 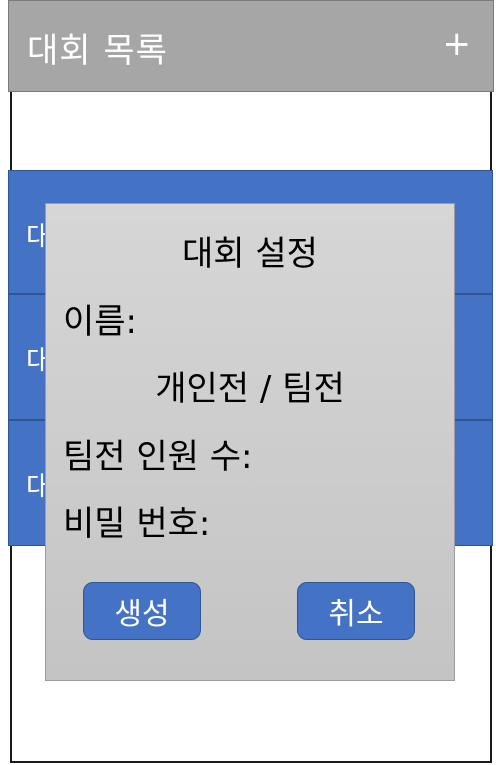 I want to click on name-field: 이름:, so click(x=100, y=318).